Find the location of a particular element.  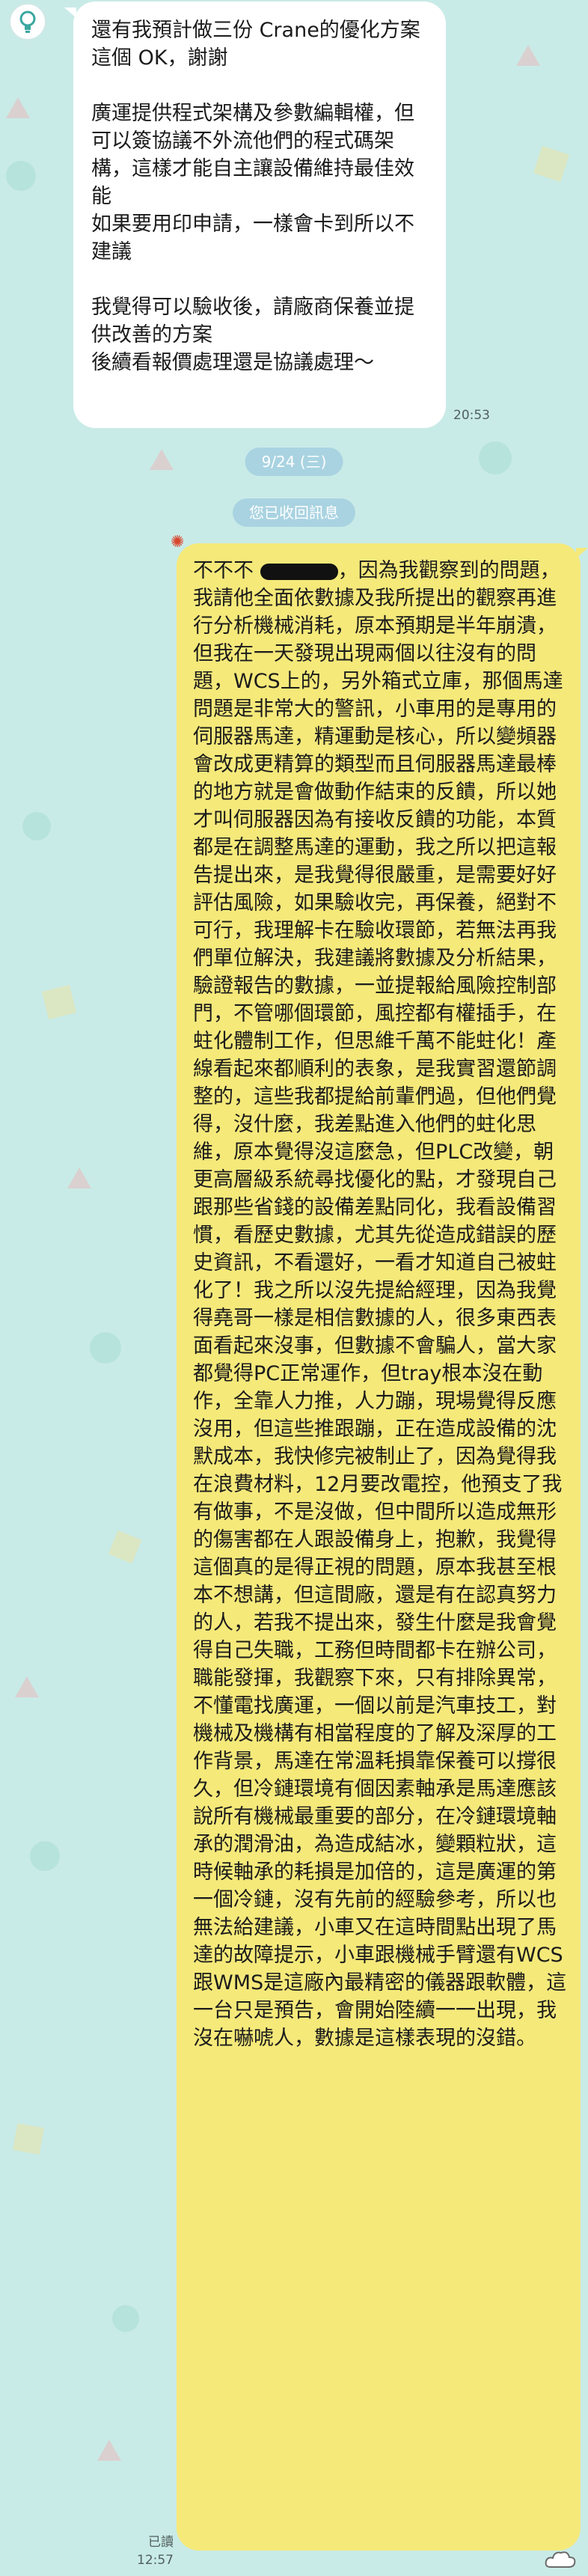

sun-flower-icon: ✺ is located at coordinates (178, 542).